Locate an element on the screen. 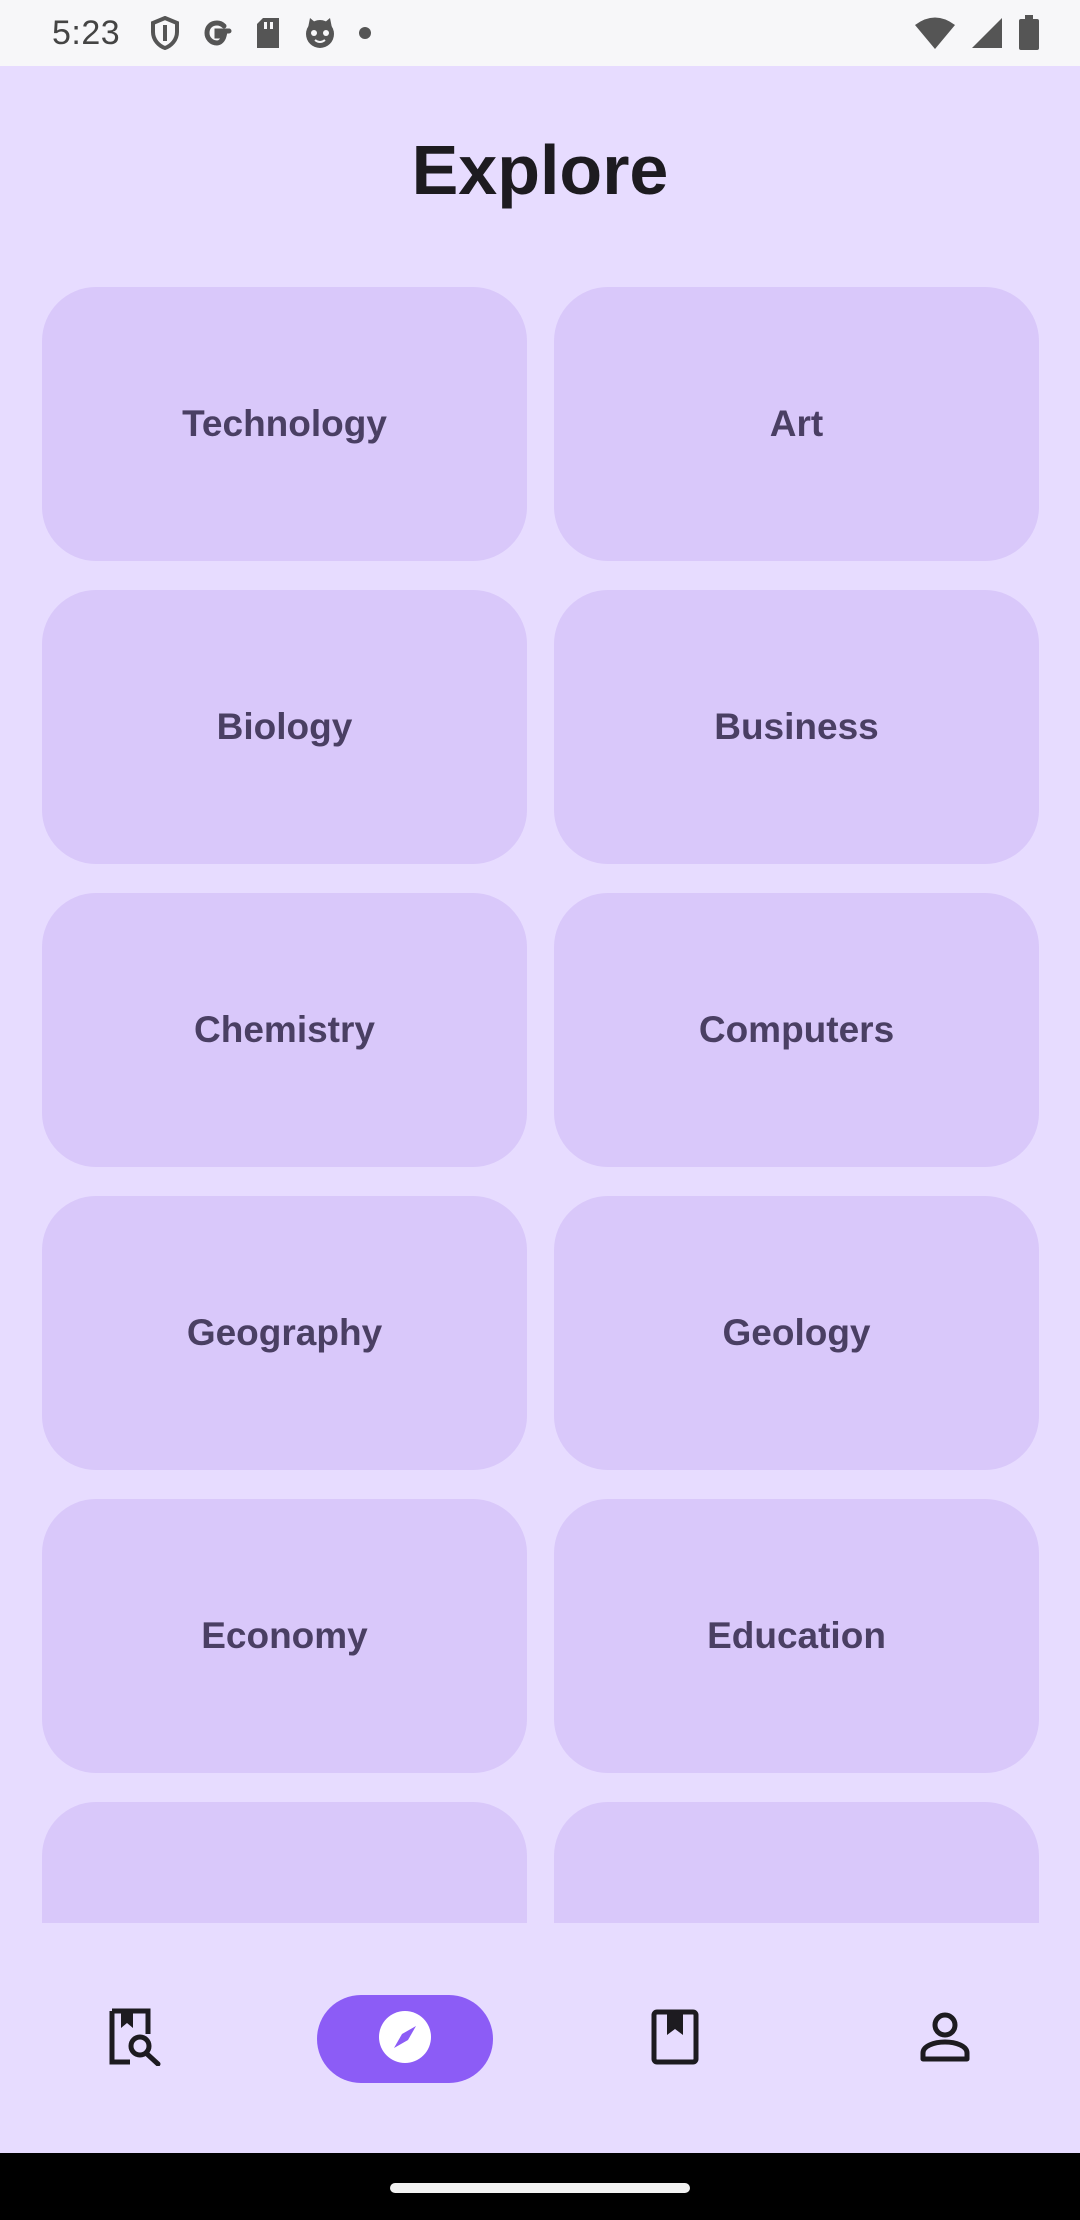  status-icons-right is located at coordinates (977, 33).